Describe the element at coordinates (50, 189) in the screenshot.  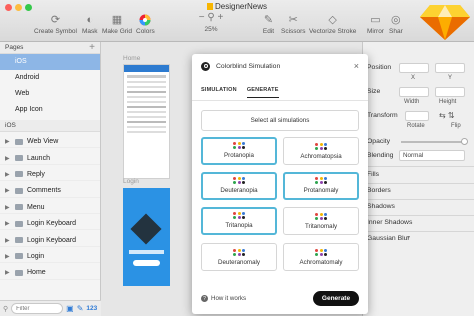
I see `layer-row: ▶ Comments` at that location.